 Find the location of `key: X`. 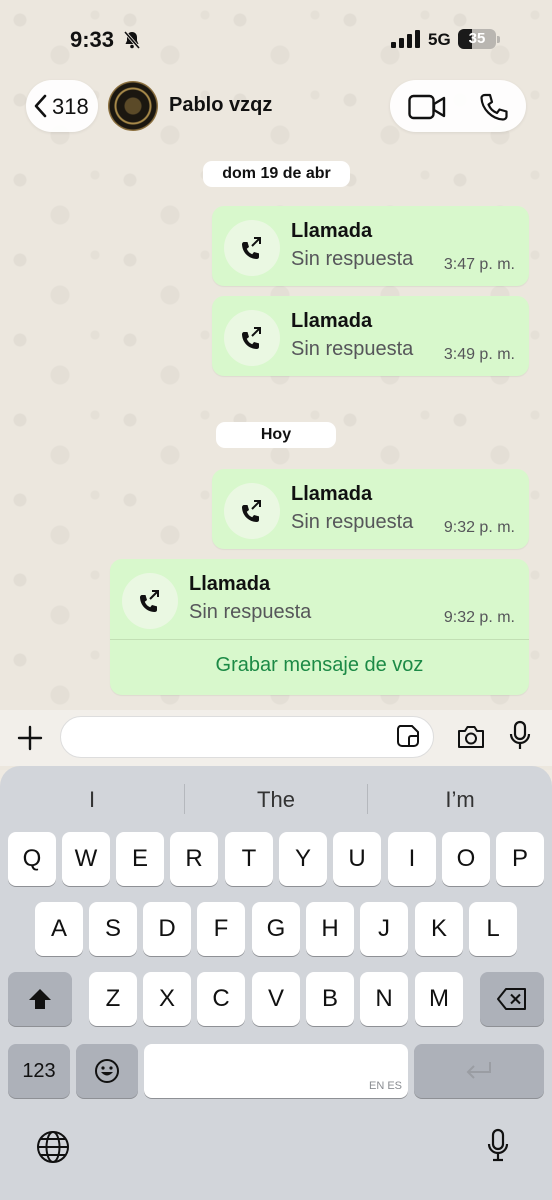

key: X is located at coordinates (167, 999).